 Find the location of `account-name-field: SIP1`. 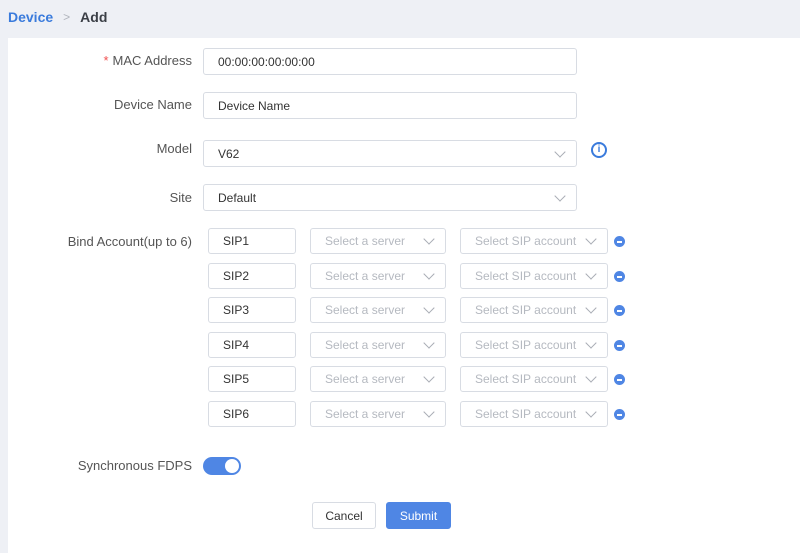

account-name-field: SIP1 is located at coordinates (252, 241).